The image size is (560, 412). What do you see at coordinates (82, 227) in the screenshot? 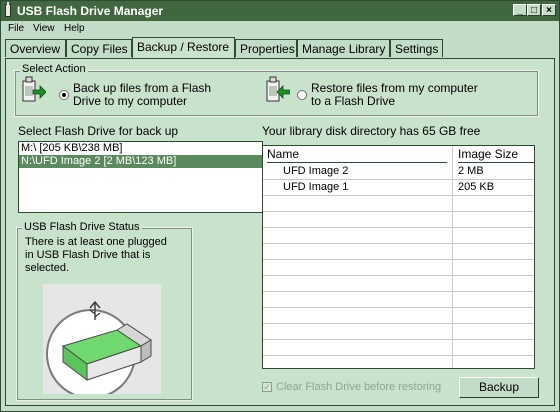
I see `status-group-label: USB Flash Drive Status` at bounding box center [82, 227].